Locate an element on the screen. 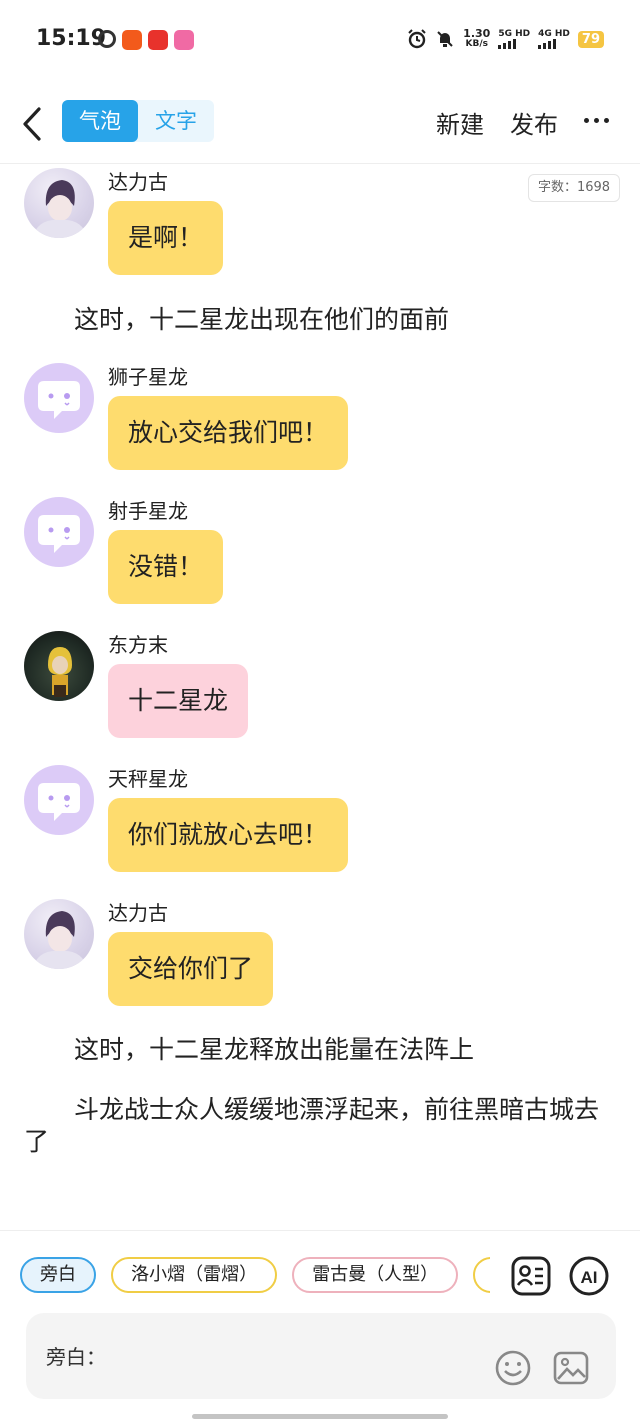  mode-switch: 气泡 文字 is located at coordinates (138, 121).